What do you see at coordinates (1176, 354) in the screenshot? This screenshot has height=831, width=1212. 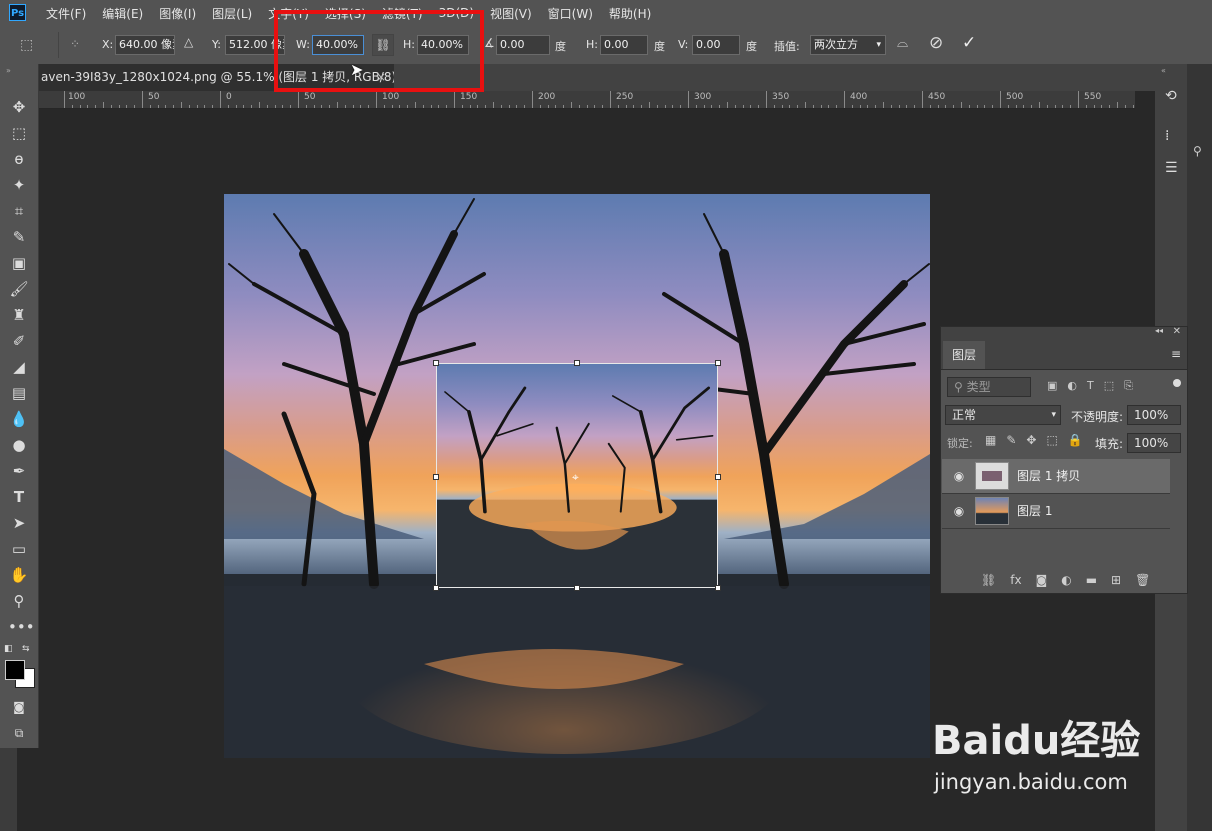 I see `panel-menu-icon: ≡` at bounding box center [1176, 354].